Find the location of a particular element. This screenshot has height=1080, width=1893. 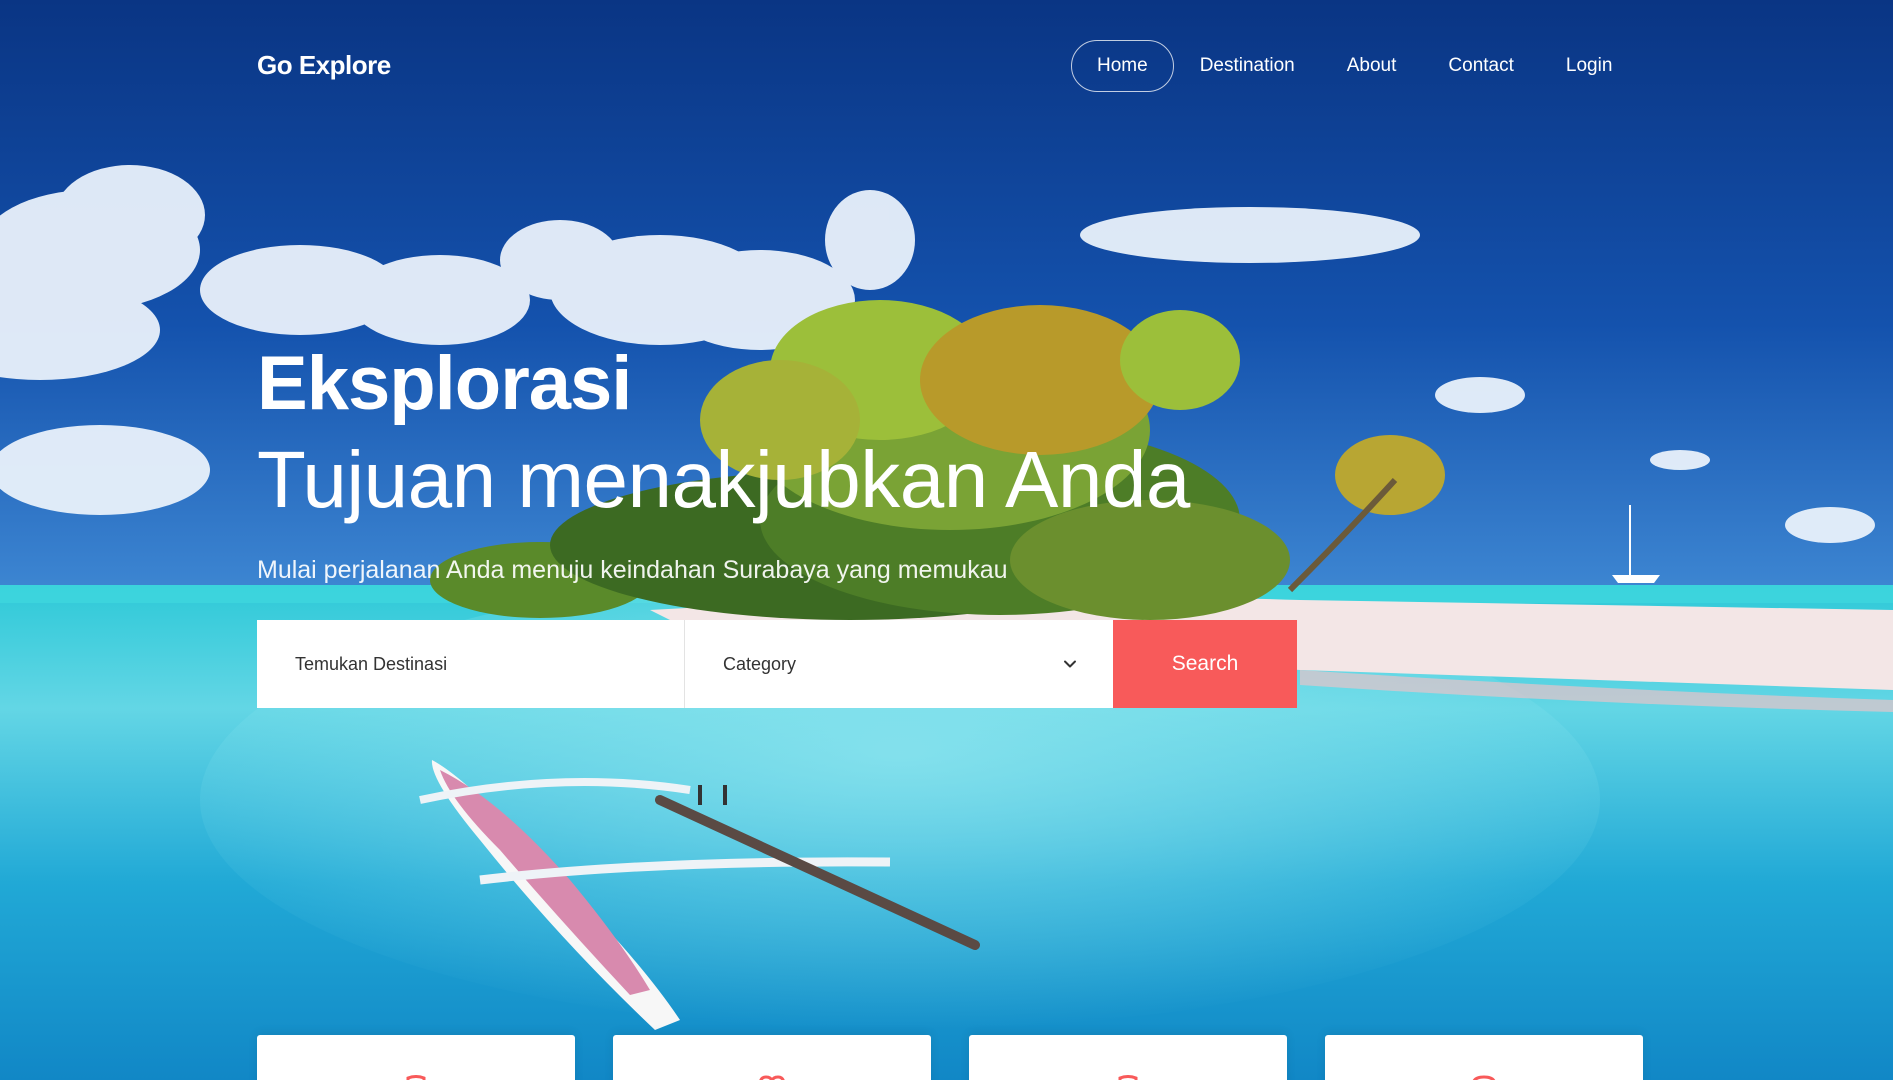

chevron-down-icon is located at coordinates (1070, 664).